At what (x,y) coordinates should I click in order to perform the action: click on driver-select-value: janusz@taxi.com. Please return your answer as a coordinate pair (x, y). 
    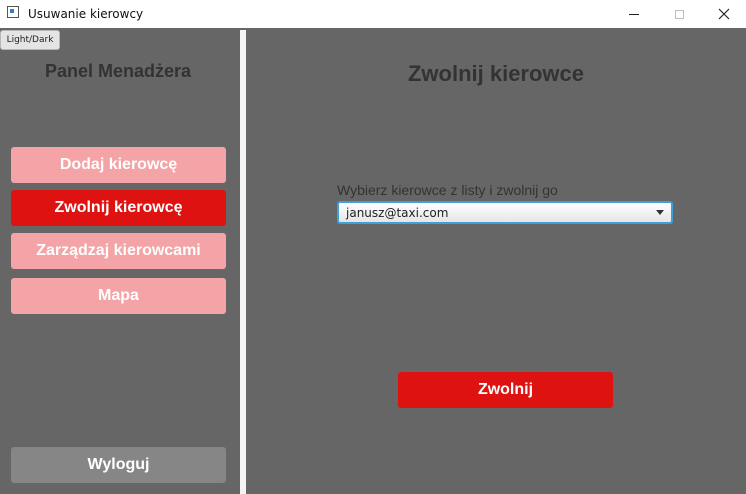
    Looking at the image, I should click on (397, 213).